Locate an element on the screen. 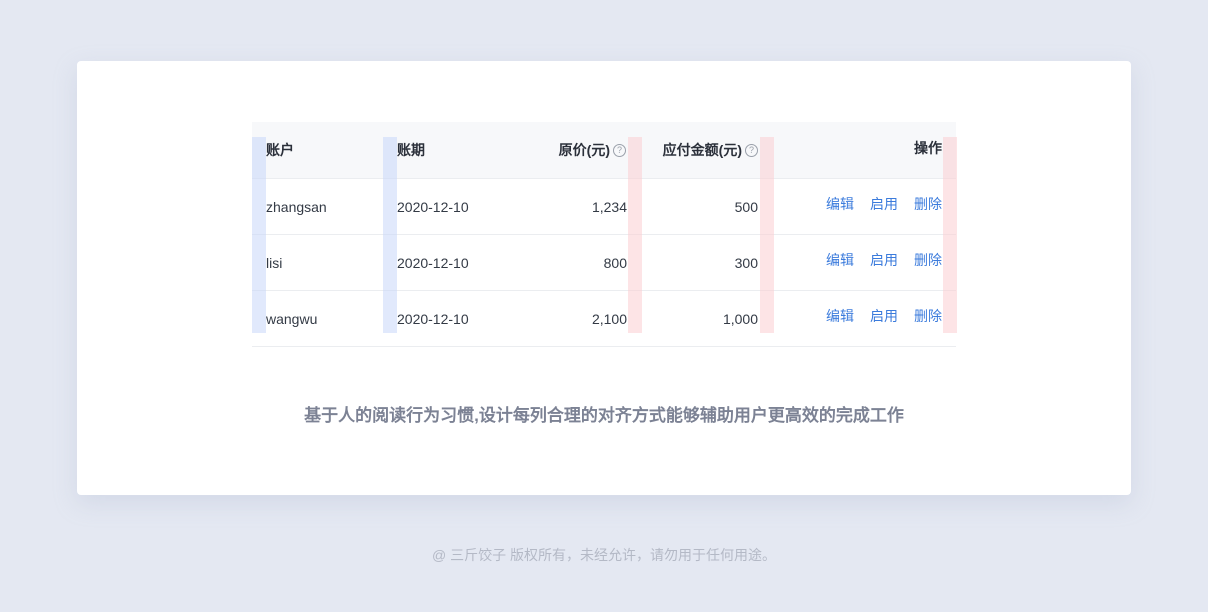 The width and height of the screenshot is (1208, 612). cell-account: lisi is located at coordinates (274, 262).